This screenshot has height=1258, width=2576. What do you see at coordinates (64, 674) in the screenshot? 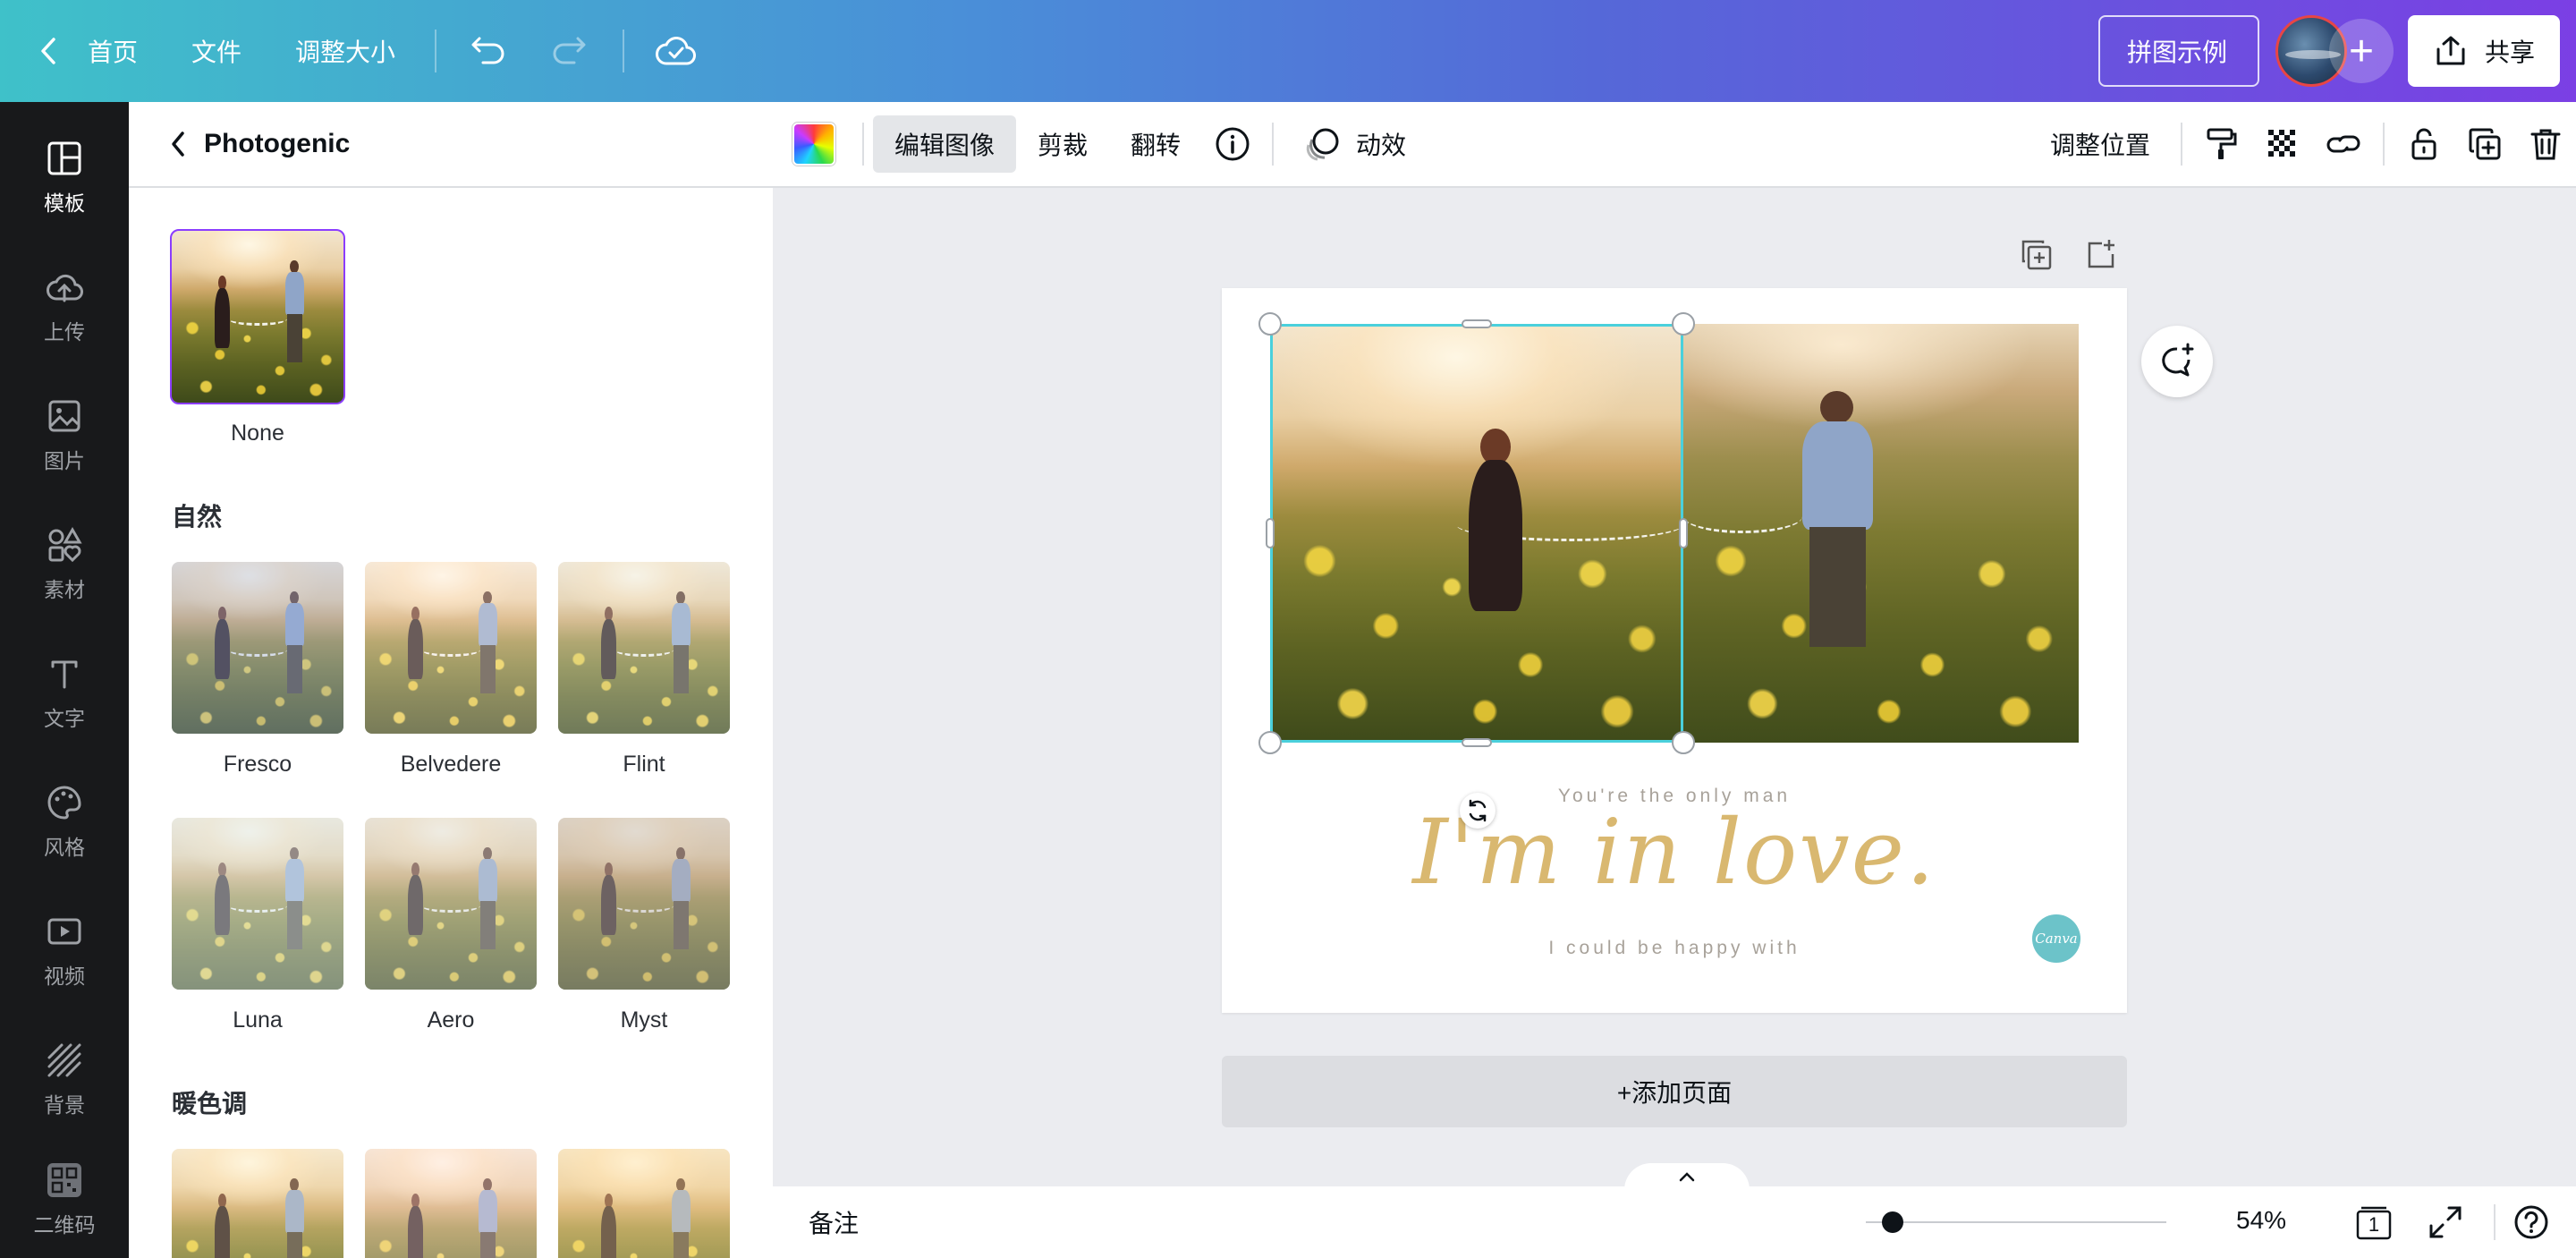
I see `text-icon` at bounding box center [64, 674].